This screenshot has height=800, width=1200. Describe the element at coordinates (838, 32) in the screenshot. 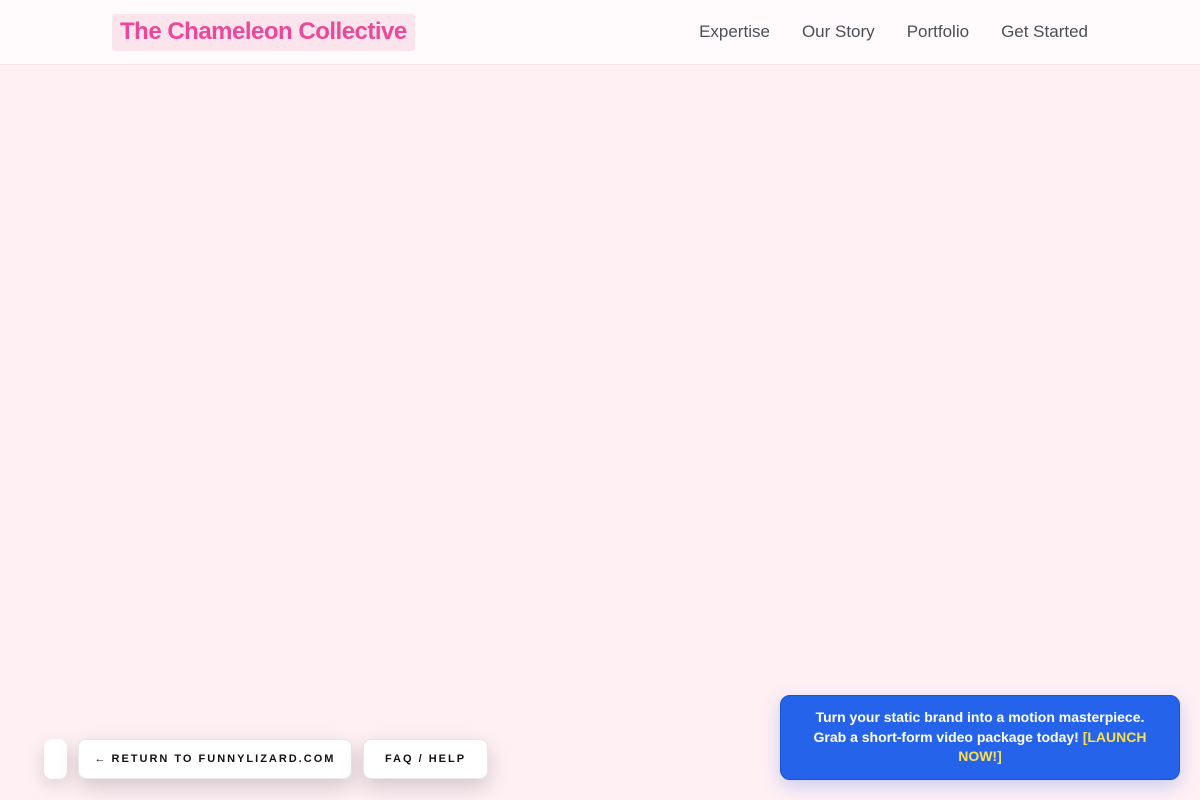

I see `nav-link-our-story: Our Story` at that location.